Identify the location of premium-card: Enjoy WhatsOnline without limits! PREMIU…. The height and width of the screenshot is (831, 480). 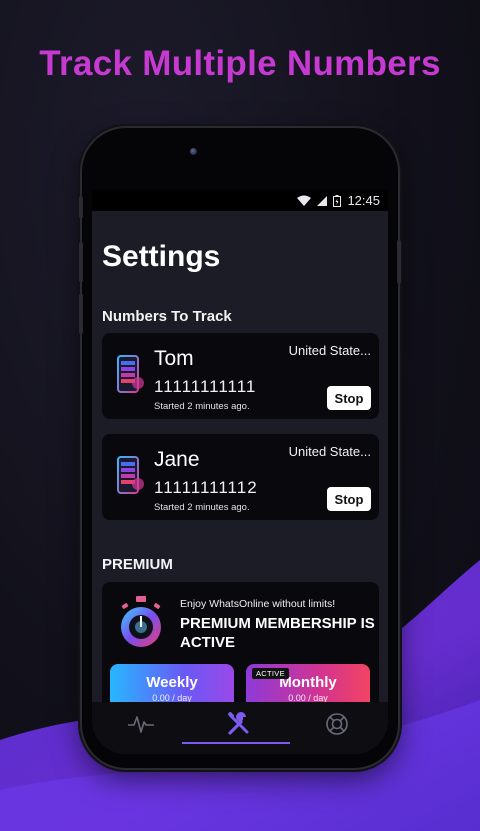
(240, 652).